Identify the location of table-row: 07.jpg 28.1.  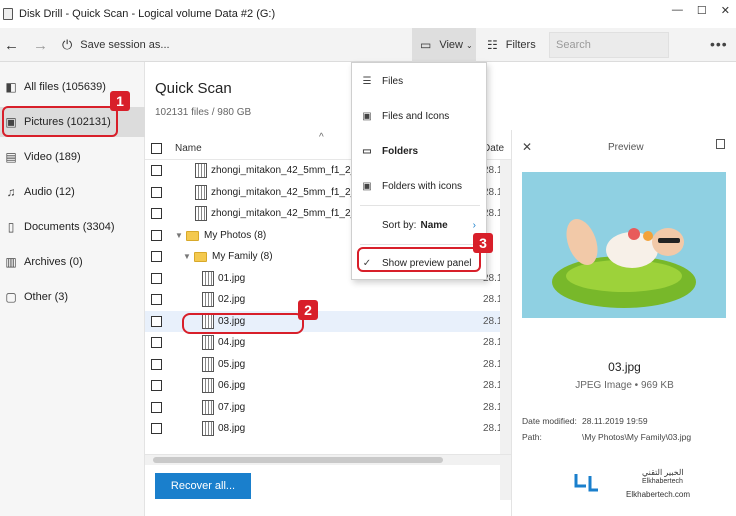
(323, 408).